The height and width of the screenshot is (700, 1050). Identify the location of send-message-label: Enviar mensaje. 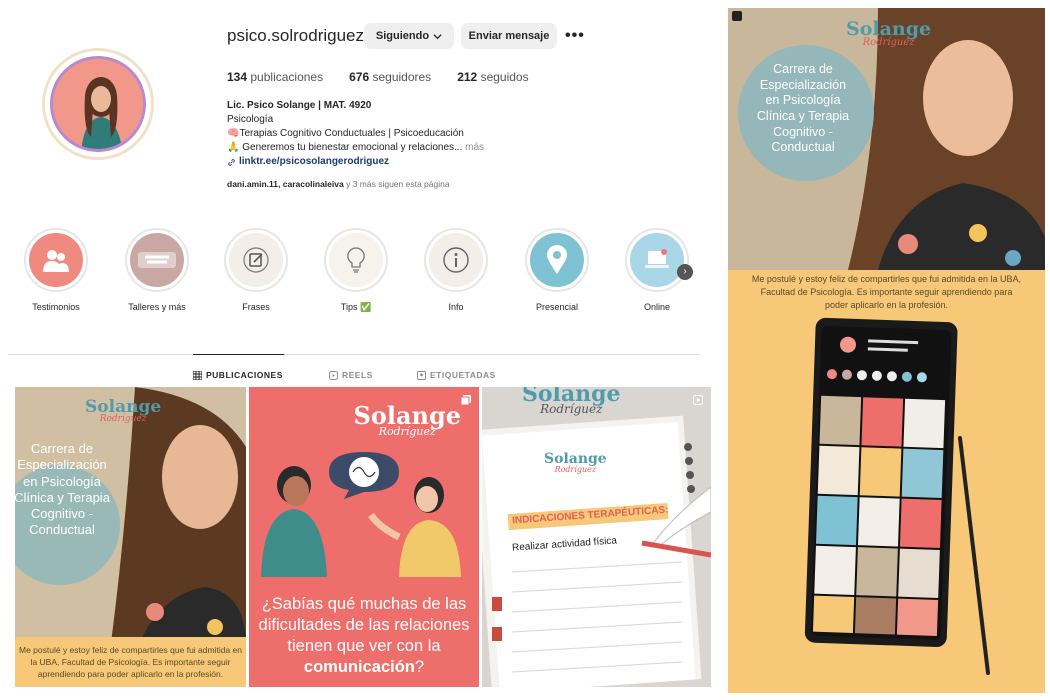
(509, 36).